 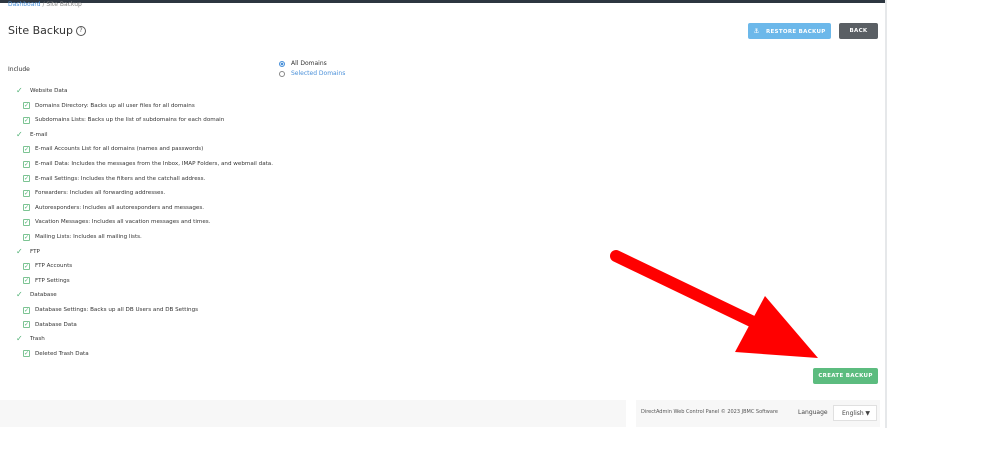 I want to click on red-arrow-annotation, so click(x=714, y=304).